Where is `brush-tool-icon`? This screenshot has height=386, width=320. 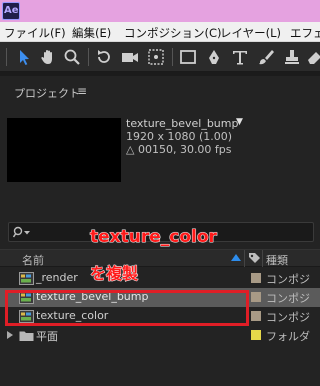
brush-tool-icon is located at coordinates (266, 57).